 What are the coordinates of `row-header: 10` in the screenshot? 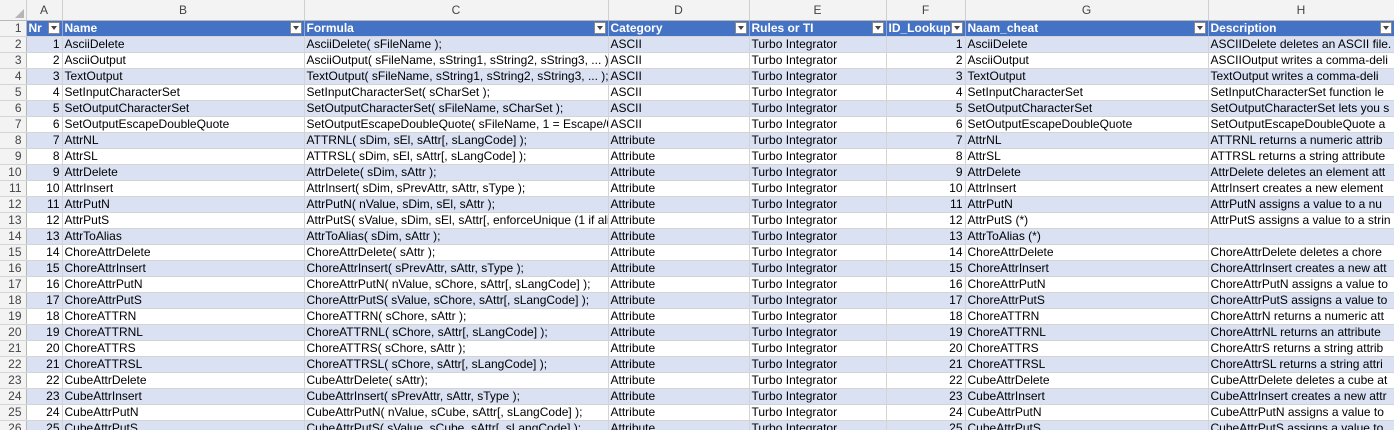 It's located at (13, 172).